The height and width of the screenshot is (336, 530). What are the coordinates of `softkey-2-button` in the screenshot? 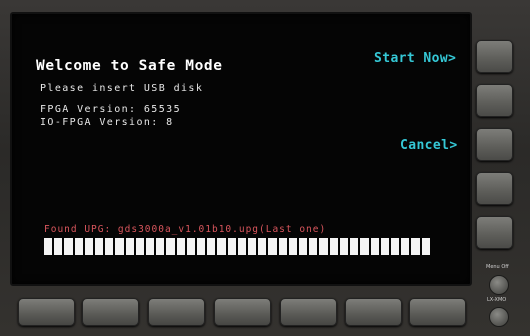 It's located at (494, 100).